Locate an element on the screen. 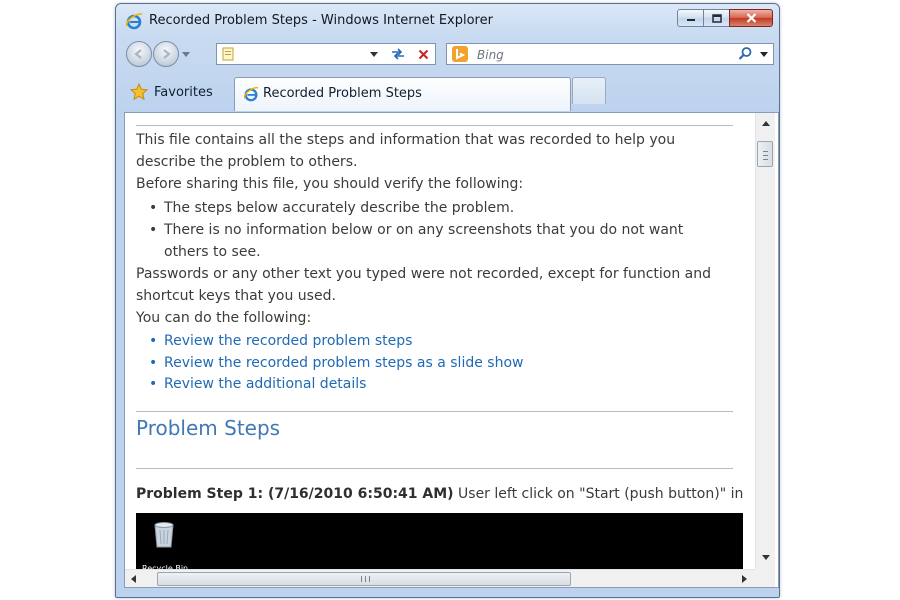 The image size is (900, 600). search-box is located at coordinates (610, 54).